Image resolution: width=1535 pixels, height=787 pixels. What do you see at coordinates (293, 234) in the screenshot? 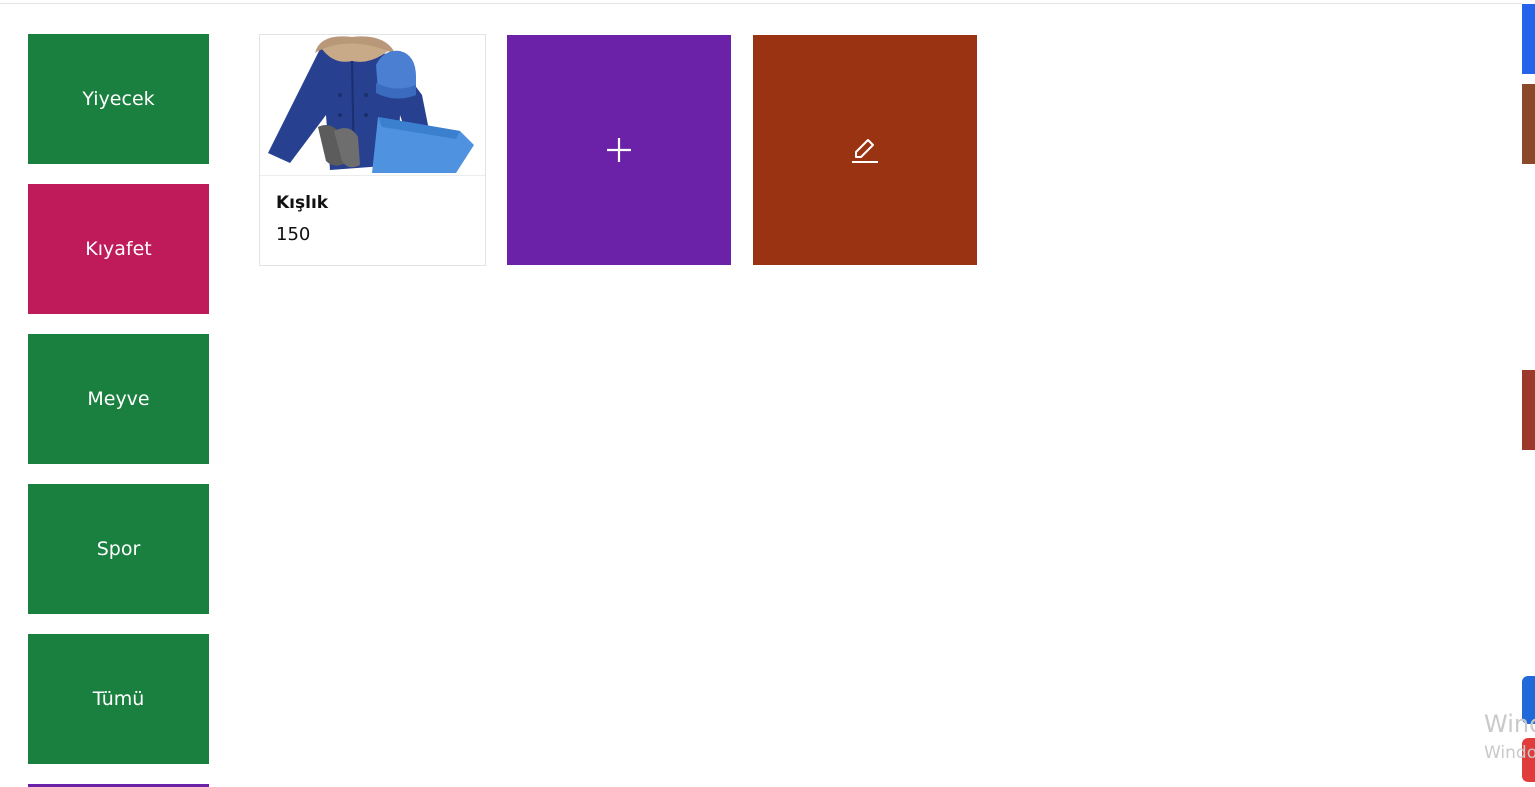
I see `product-price: 150` at bounding box center [293, 234].